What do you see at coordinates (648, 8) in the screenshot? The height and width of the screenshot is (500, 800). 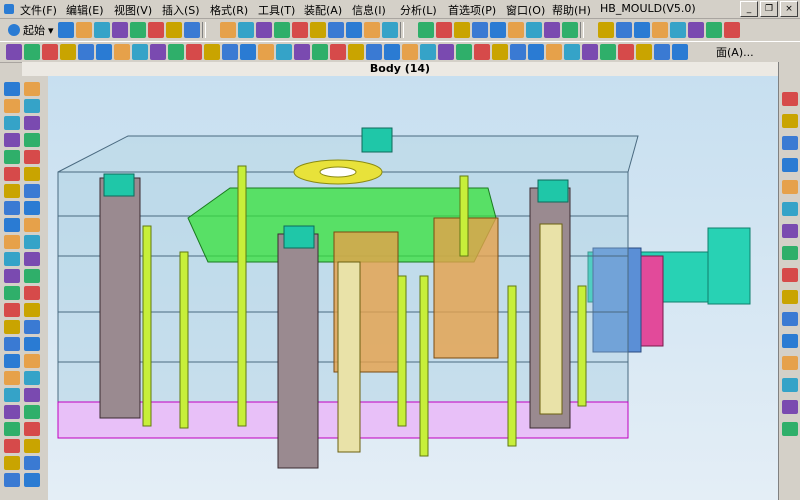 I see `menu-hb-mould: HB_MOULD(V5.0)` at bounding box center [648, 8].